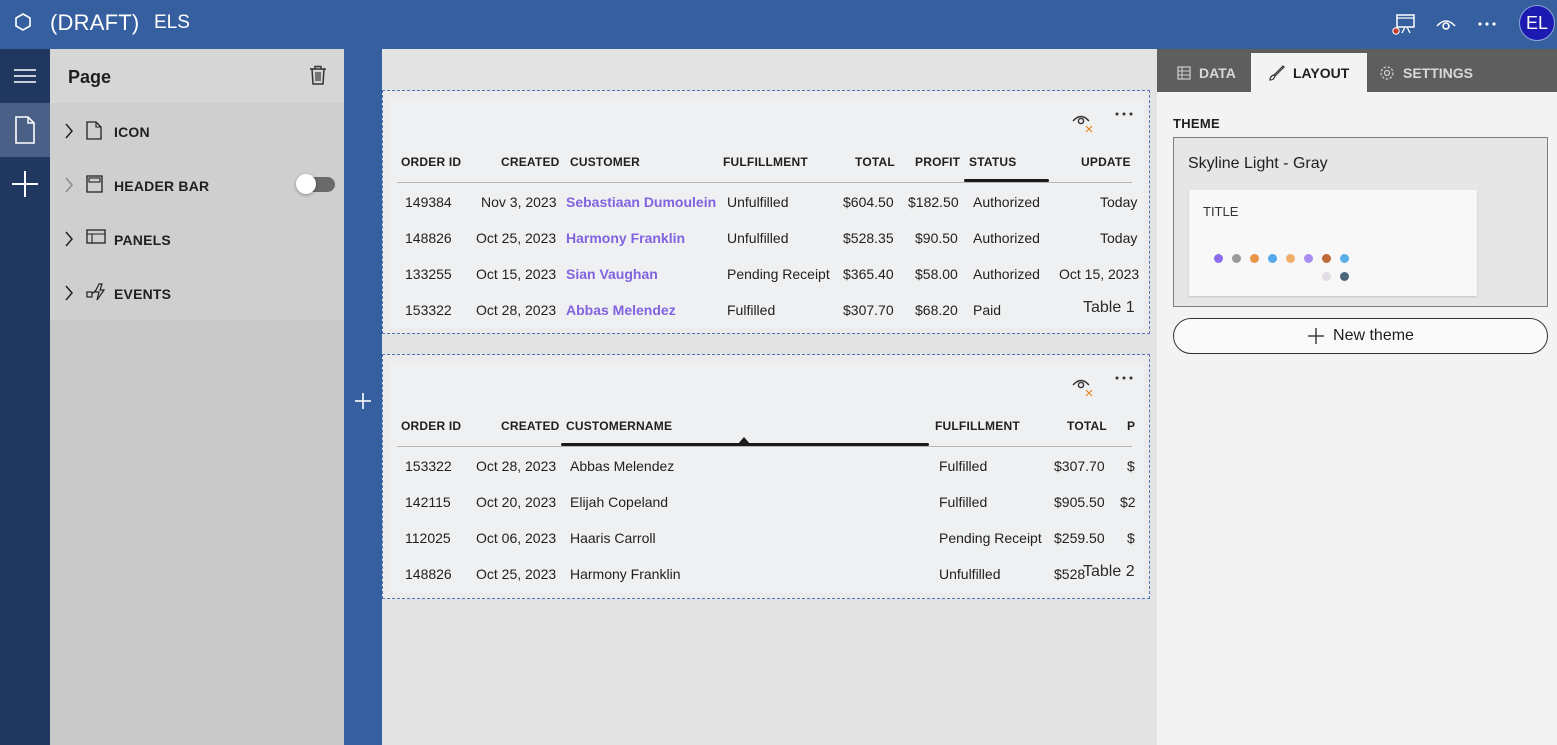  Describe the element at coordinates (1106, 162) in the screenshot. I see `column-header: UPDATE` at that location.